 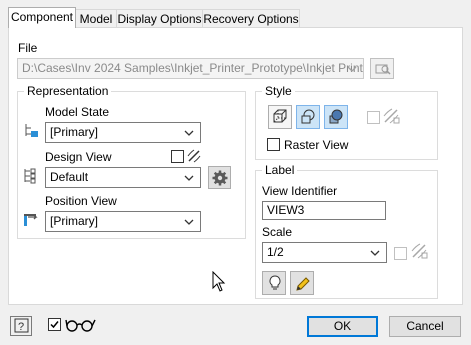 I want to click on file-label: File, so click(x=28, y=48).